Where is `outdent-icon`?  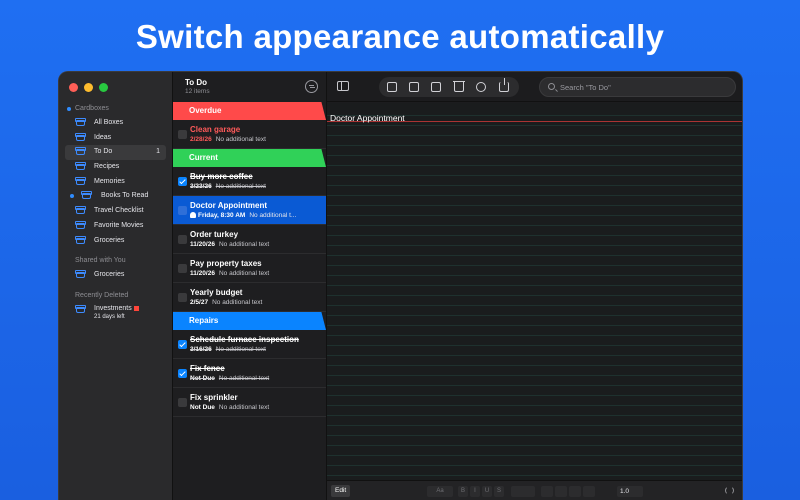
outdent-icon is located at coordinates (589, 491).